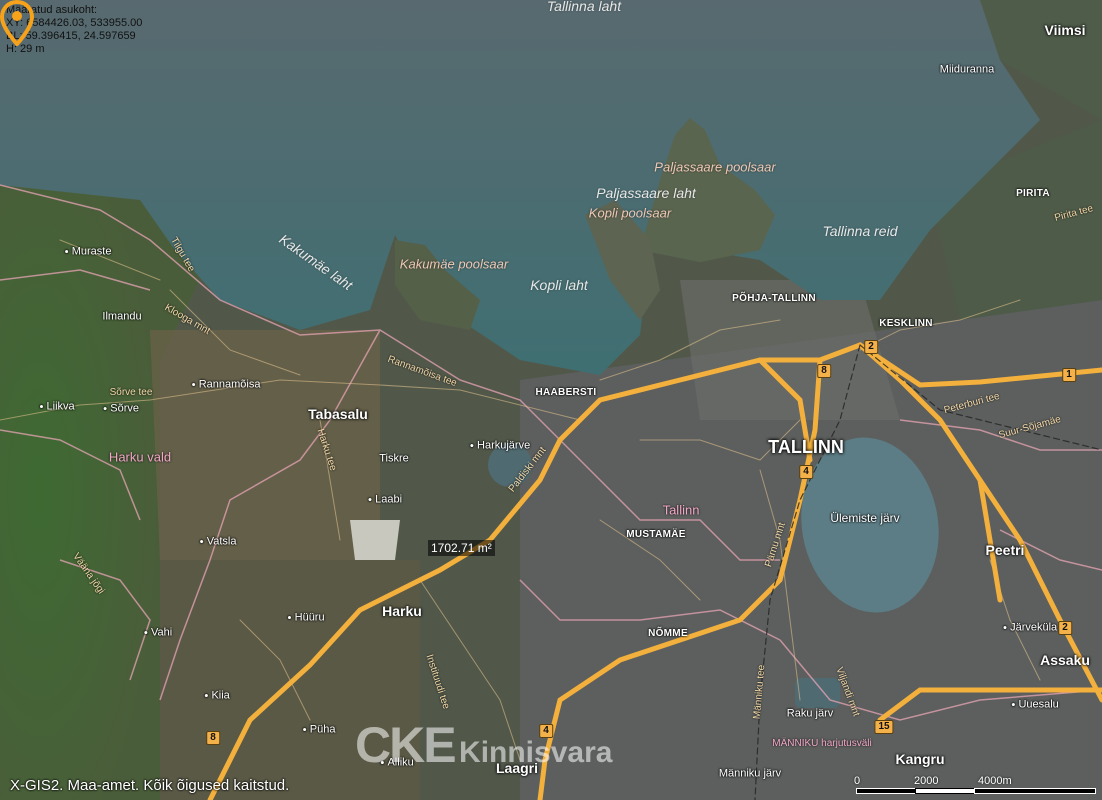 This screenshot has height=800, width=1102. What do you see at coordinates (150, 785) in the screenshot?
I see `copyright-notice: X-GIS2. Maa-amet. Kõik õigused kaitstud.` at bounding box center [150, 785].